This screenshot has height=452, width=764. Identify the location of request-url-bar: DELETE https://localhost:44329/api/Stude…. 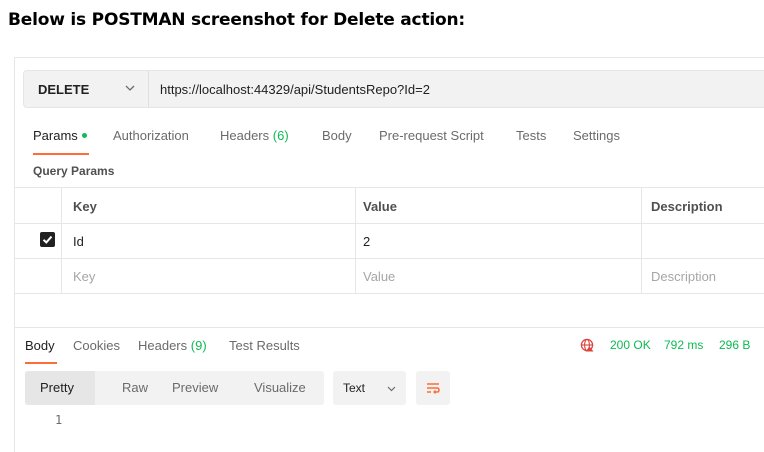
(393, 89).